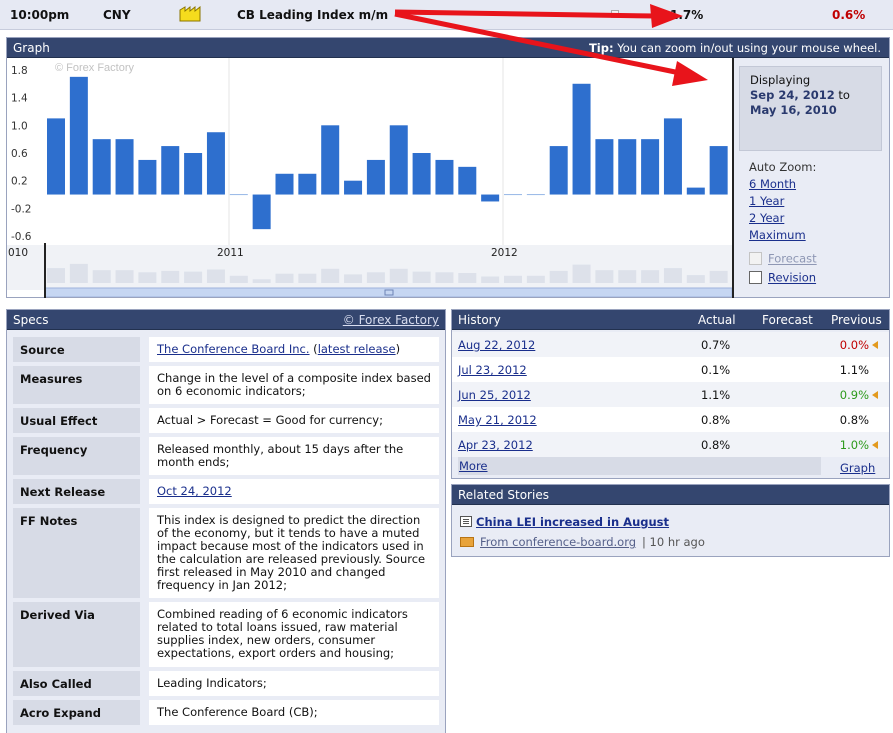  I want to click on history-previous: 0.0%, so click(854, 345).